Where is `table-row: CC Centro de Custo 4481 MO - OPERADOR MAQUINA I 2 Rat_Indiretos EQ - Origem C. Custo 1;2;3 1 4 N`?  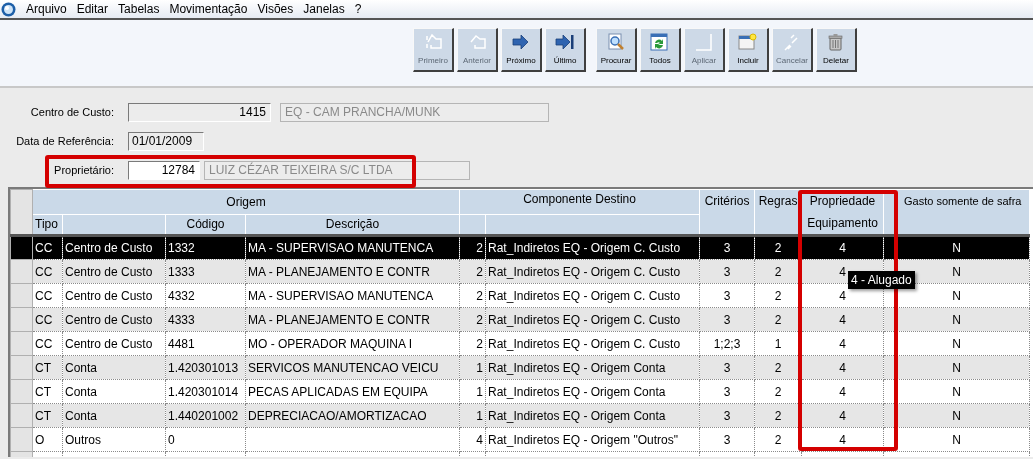 table-row: CC Centro de Custo 4481 MO - OPERADOR MAQUINA I 2 Rat_Indiretos EQ - Origem C. Custo 1;2;3 1 4 N is located at coordinates (520, 343).